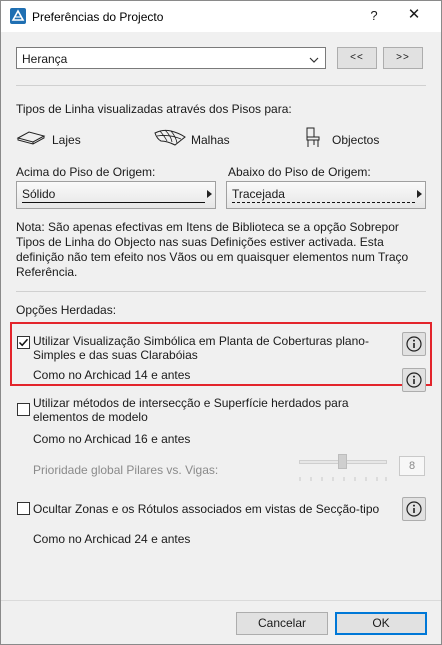 The image size is (442, 645). I want to click on previous-preset-button: <<, so click(357, 58).